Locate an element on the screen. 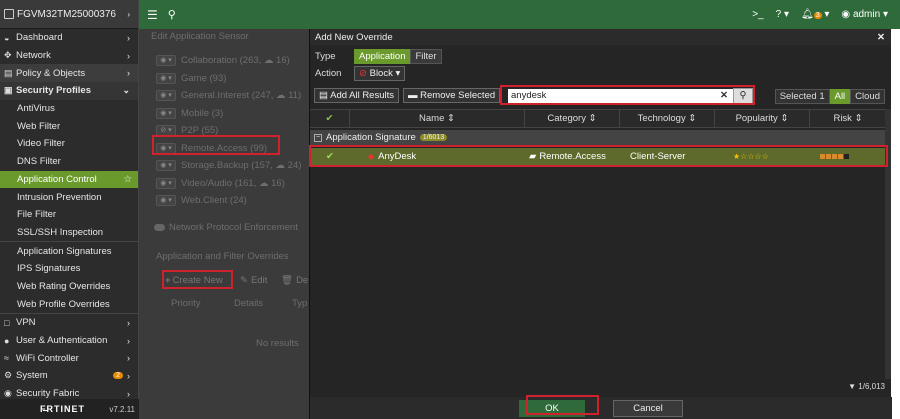 This screenshot has width=900, height=419. nav-icon: ▣ is located at coordinates (8, 90).